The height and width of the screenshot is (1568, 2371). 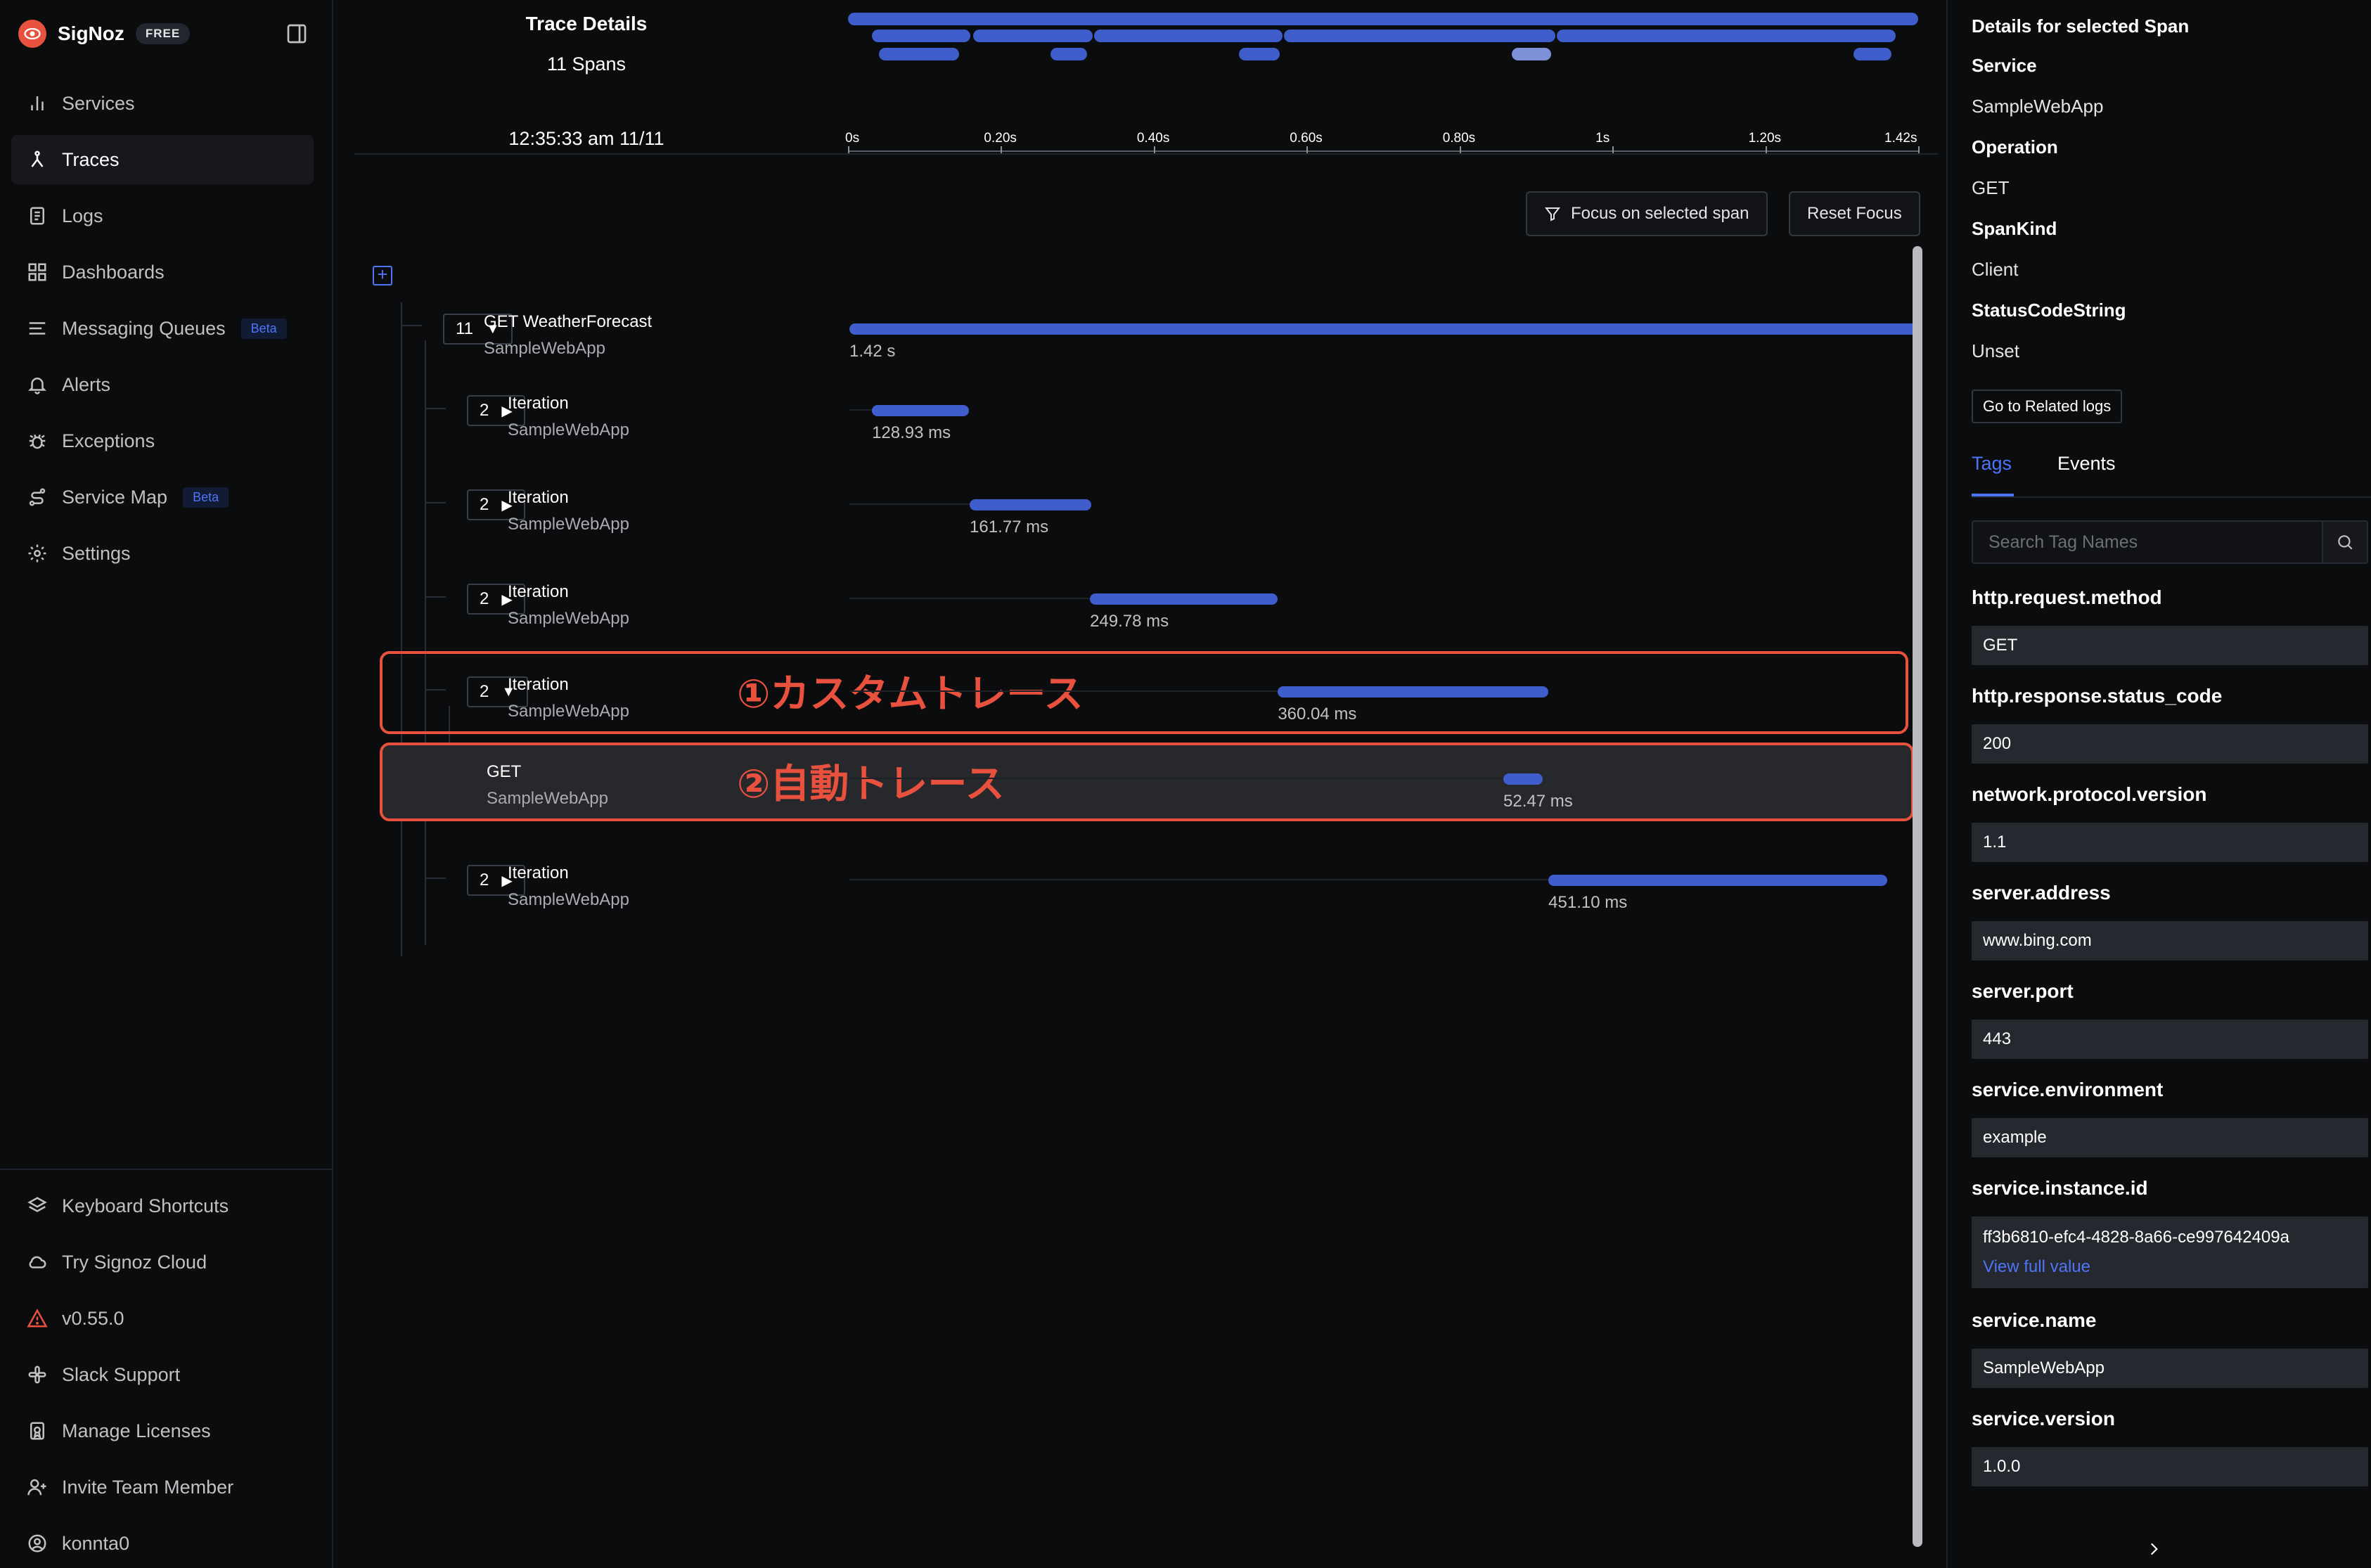 I want to click on field-key-service: Service, so click(x=2004, y=65).